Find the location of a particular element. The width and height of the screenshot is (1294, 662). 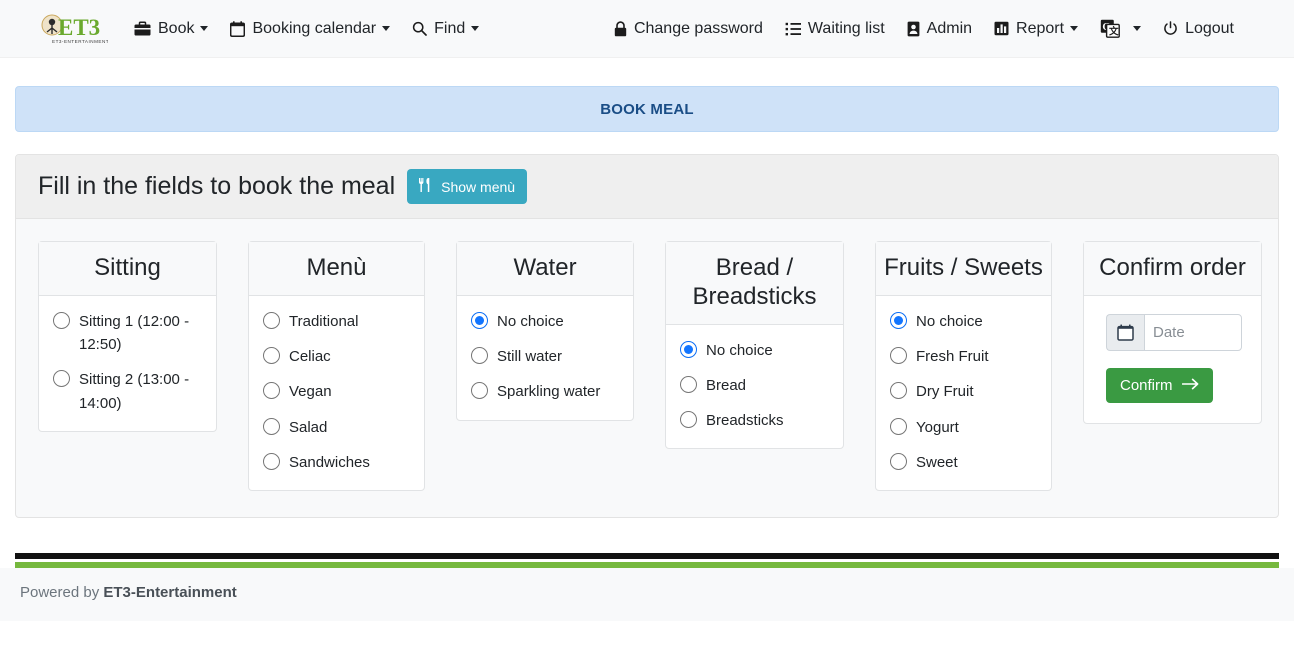

arrow-right-icon is located at coordinates (1190, 385).